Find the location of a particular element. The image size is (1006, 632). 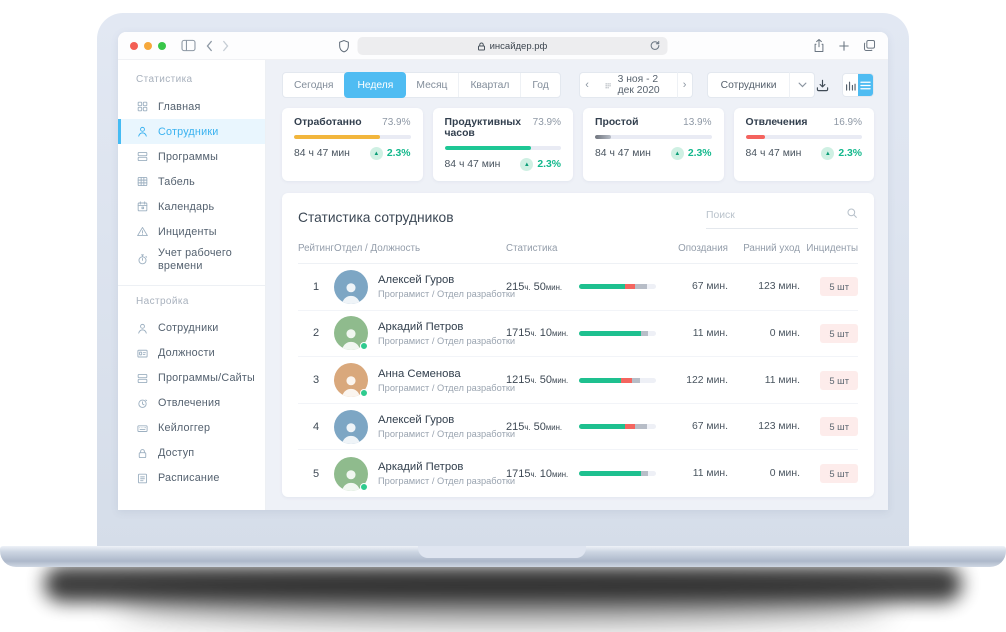

sidebar-item-keylogger: Кейлоггер is located at coordinates (191, 428).